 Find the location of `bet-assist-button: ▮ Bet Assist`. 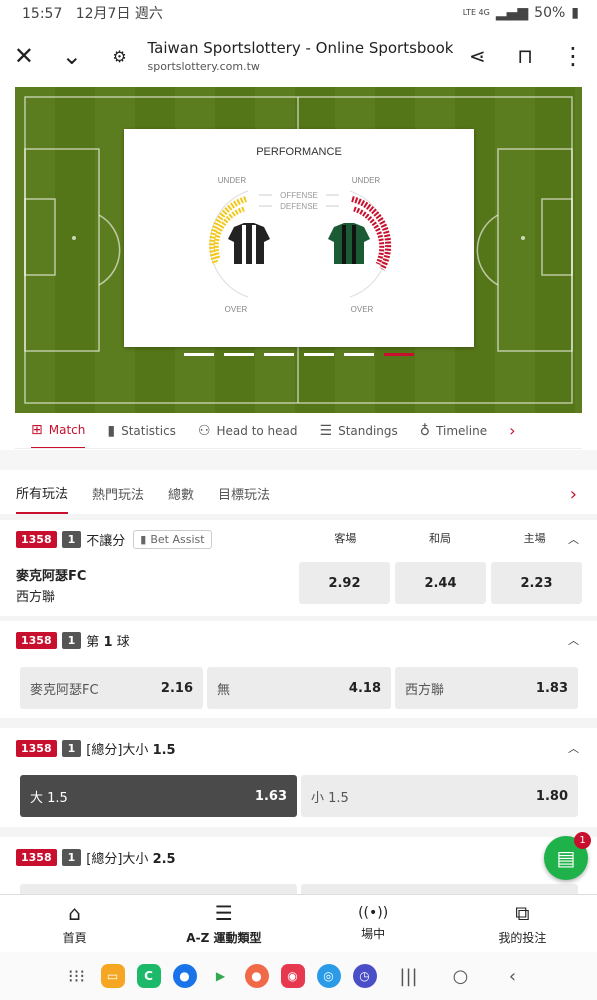

bet-assist-button: ▮ Bet Assist is located at coordinates (172, 539).